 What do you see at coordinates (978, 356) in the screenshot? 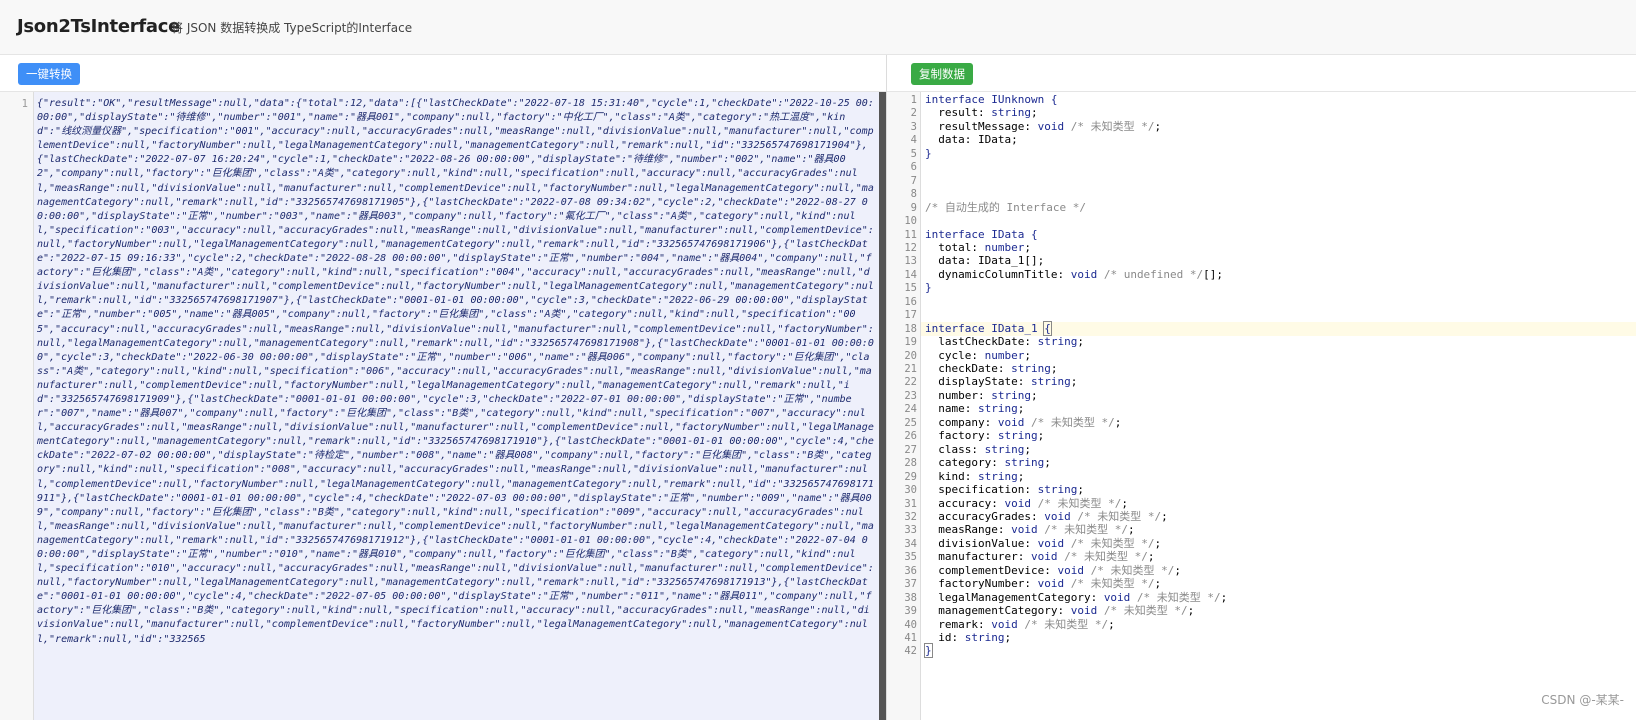
I see `code-line: cycle: number;` at bounding box center [978, 356].